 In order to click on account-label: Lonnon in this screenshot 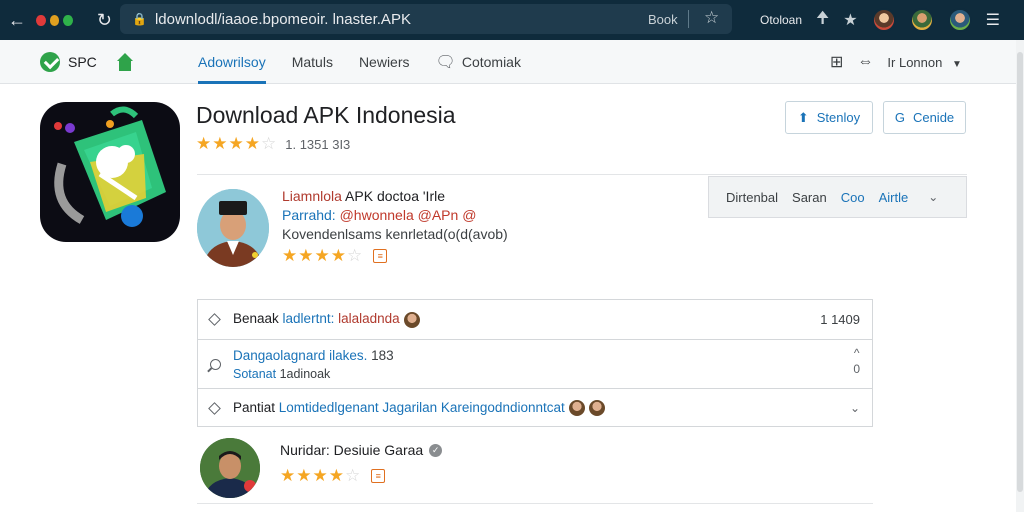, I will do `click(920, 62)`.